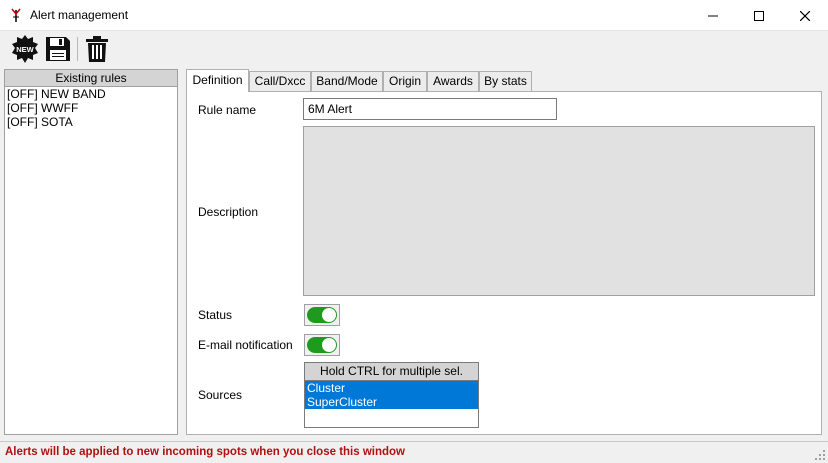 This screenshot has width=828, height=463. Describe the element at coordinates (228, 212) in the screenshot. I see `description-label: Description` at that location.